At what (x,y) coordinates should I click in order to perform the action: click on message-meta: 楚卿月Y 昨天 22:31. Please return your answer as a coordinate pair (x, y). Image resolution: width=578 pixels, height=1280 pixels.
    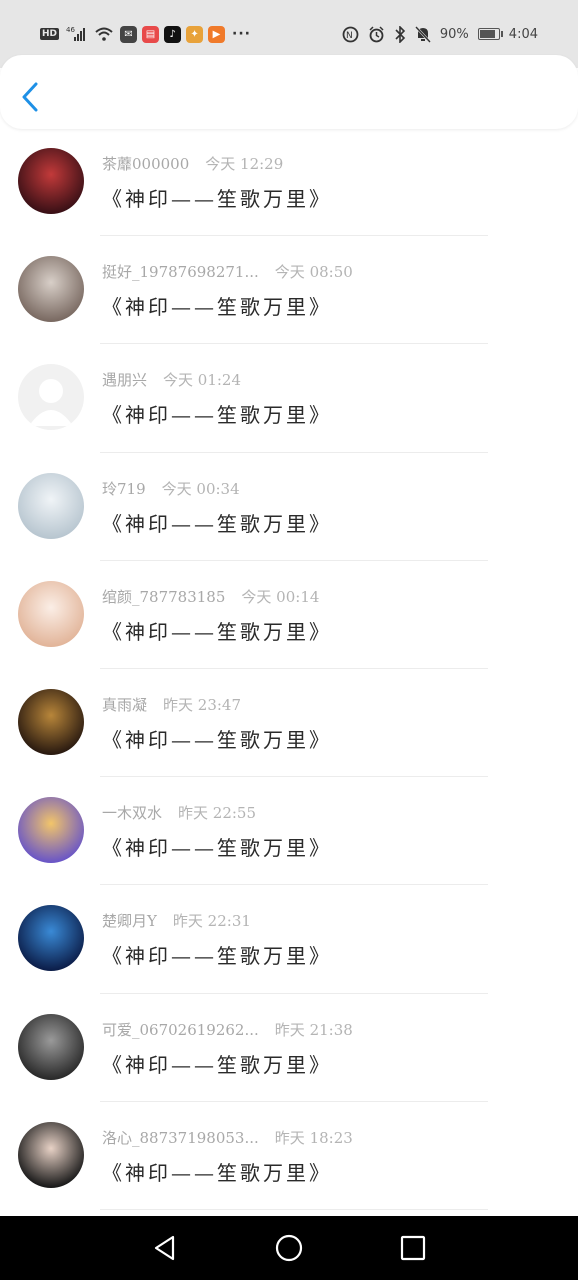
    Looking at the image, I should click on (176, 920).